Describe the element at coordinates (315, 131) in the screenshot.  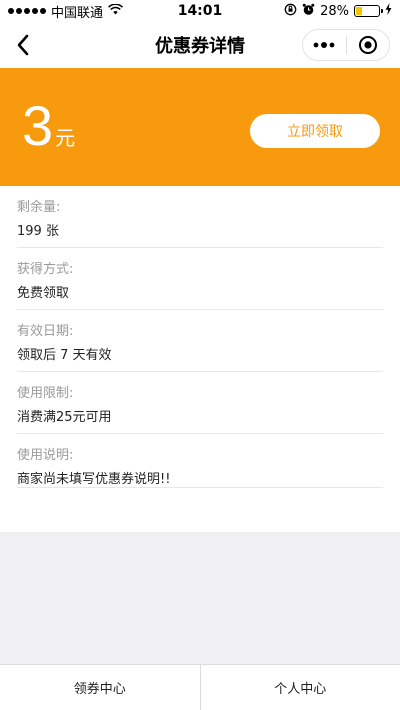
I see `claim-now-button: 立即领取` at that location.